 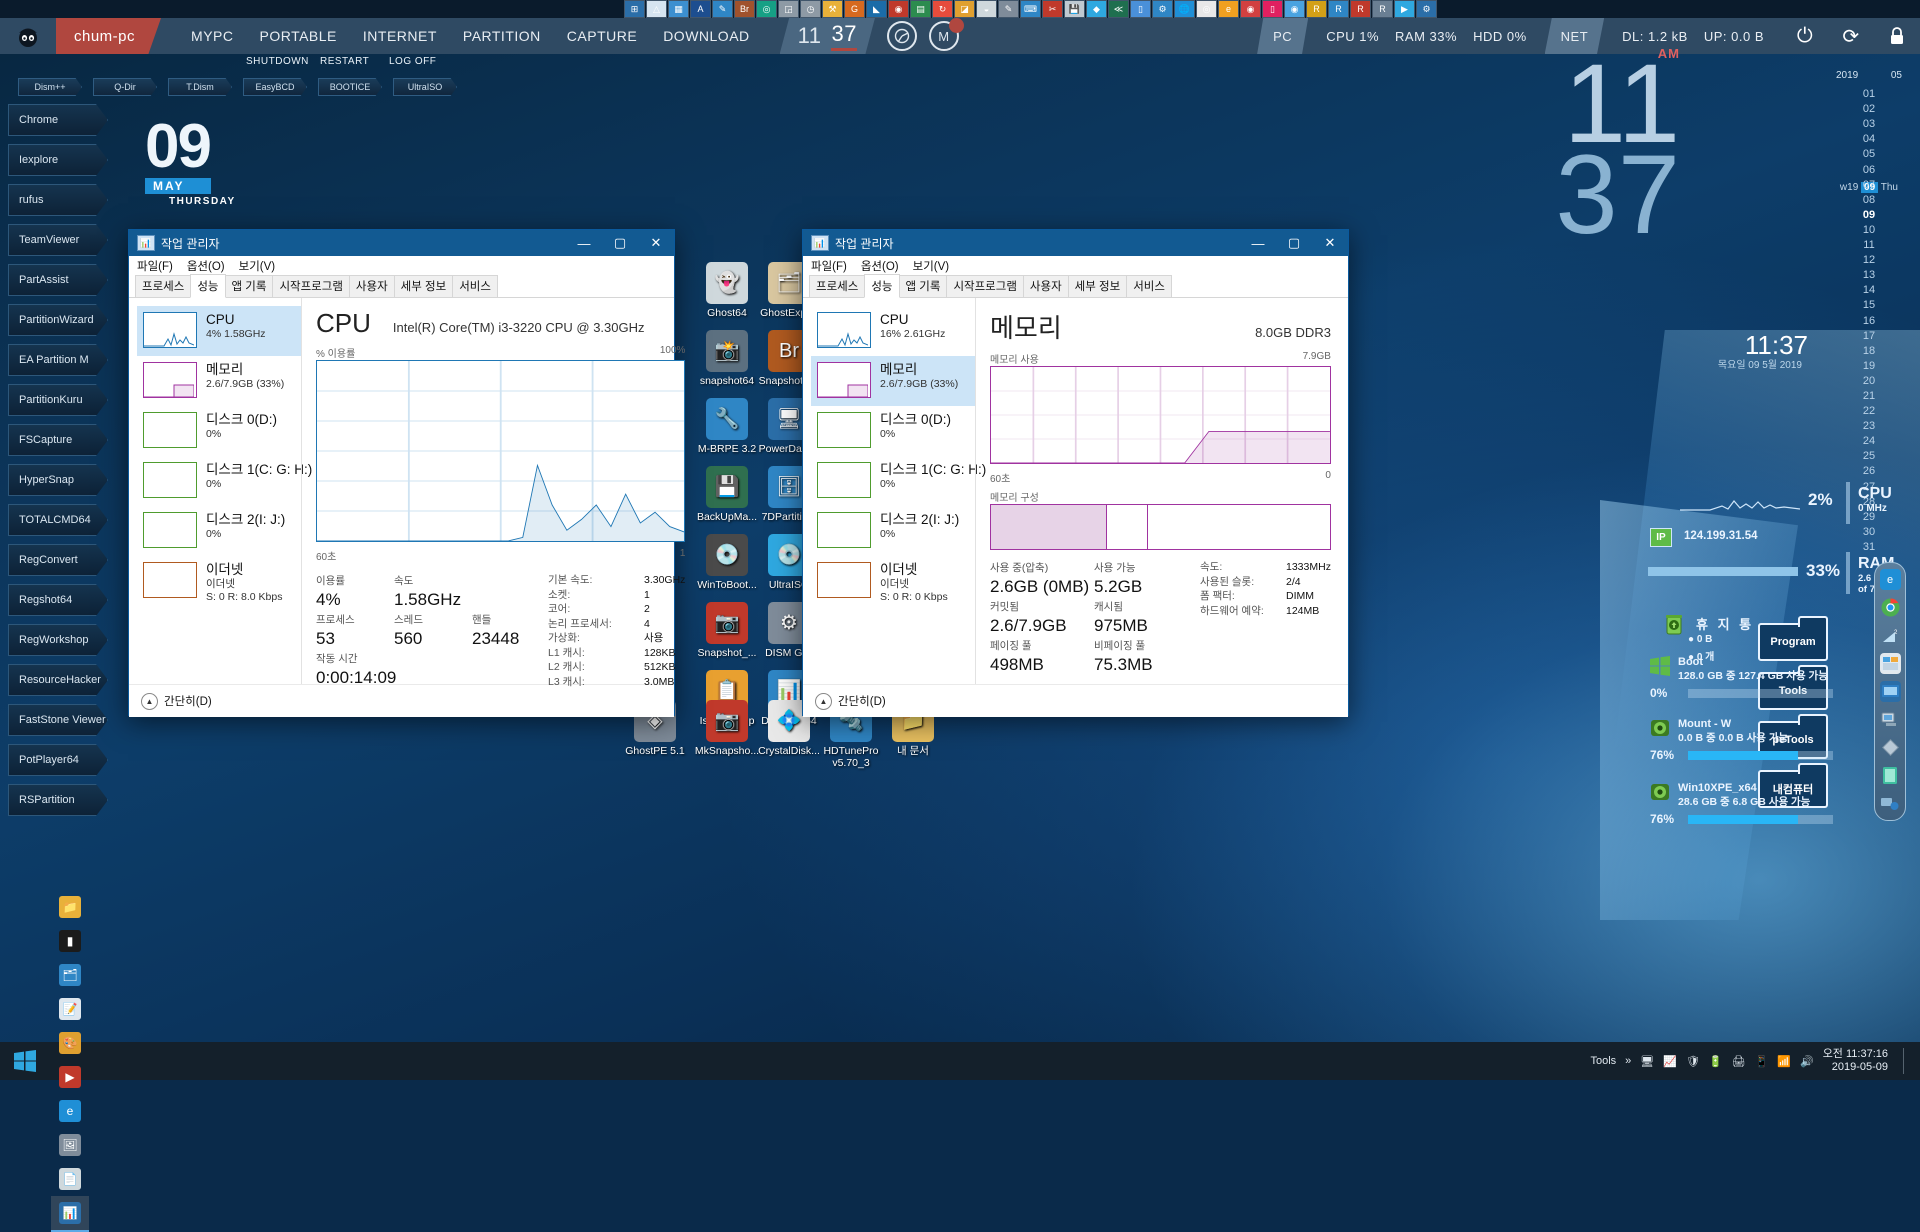 I want to click on quicklaunch-item-21: ◆, so click(x=1096, y=9).